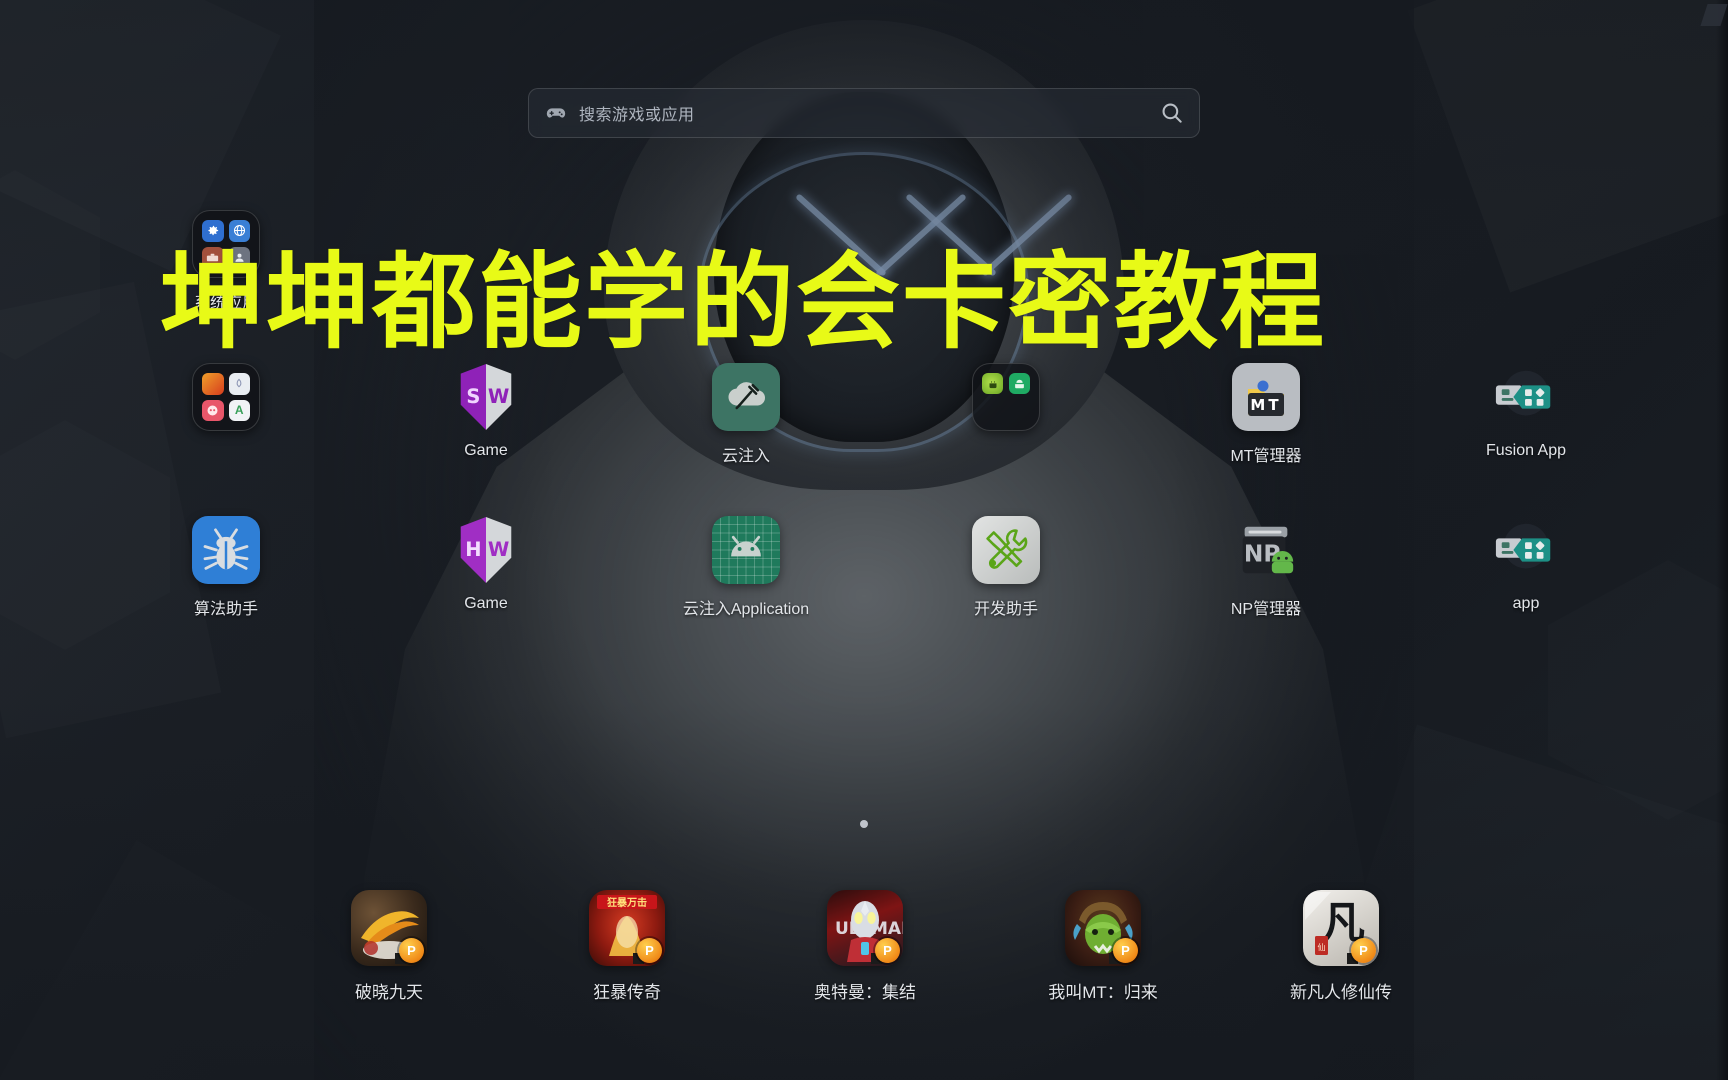 The image size is (1728, 1080). I want to click on app-cloud-inject: 云注入, so click(746, 414).